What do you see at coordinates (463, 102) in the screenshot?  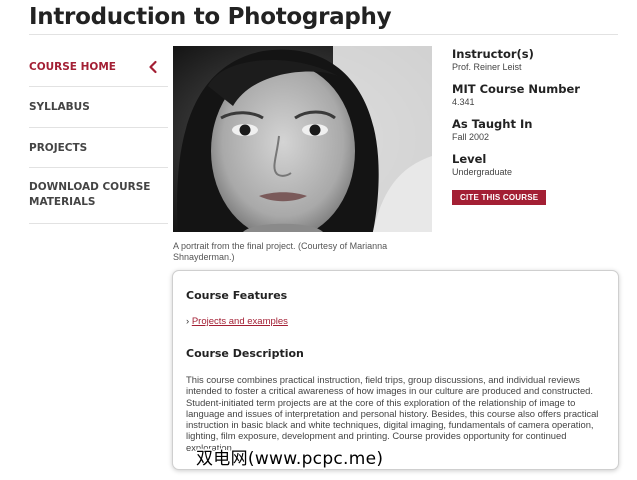 I see `course-number-value: 4.341` at bounding box center [463, 102].